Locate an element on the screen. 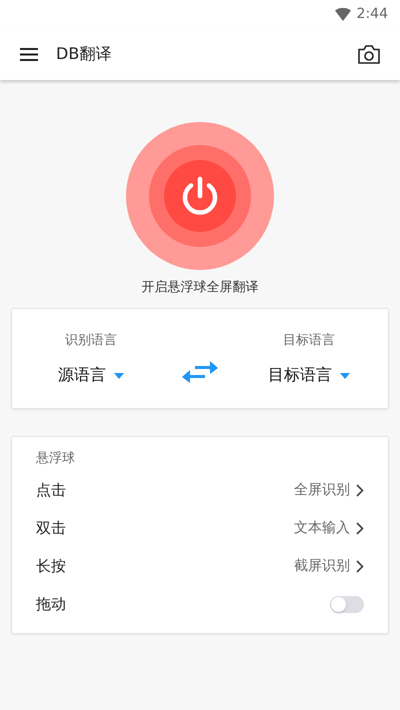 The height and width of the screenshot is (710, 400). setting-label: 拖动 is located at coordinates (51, 604).